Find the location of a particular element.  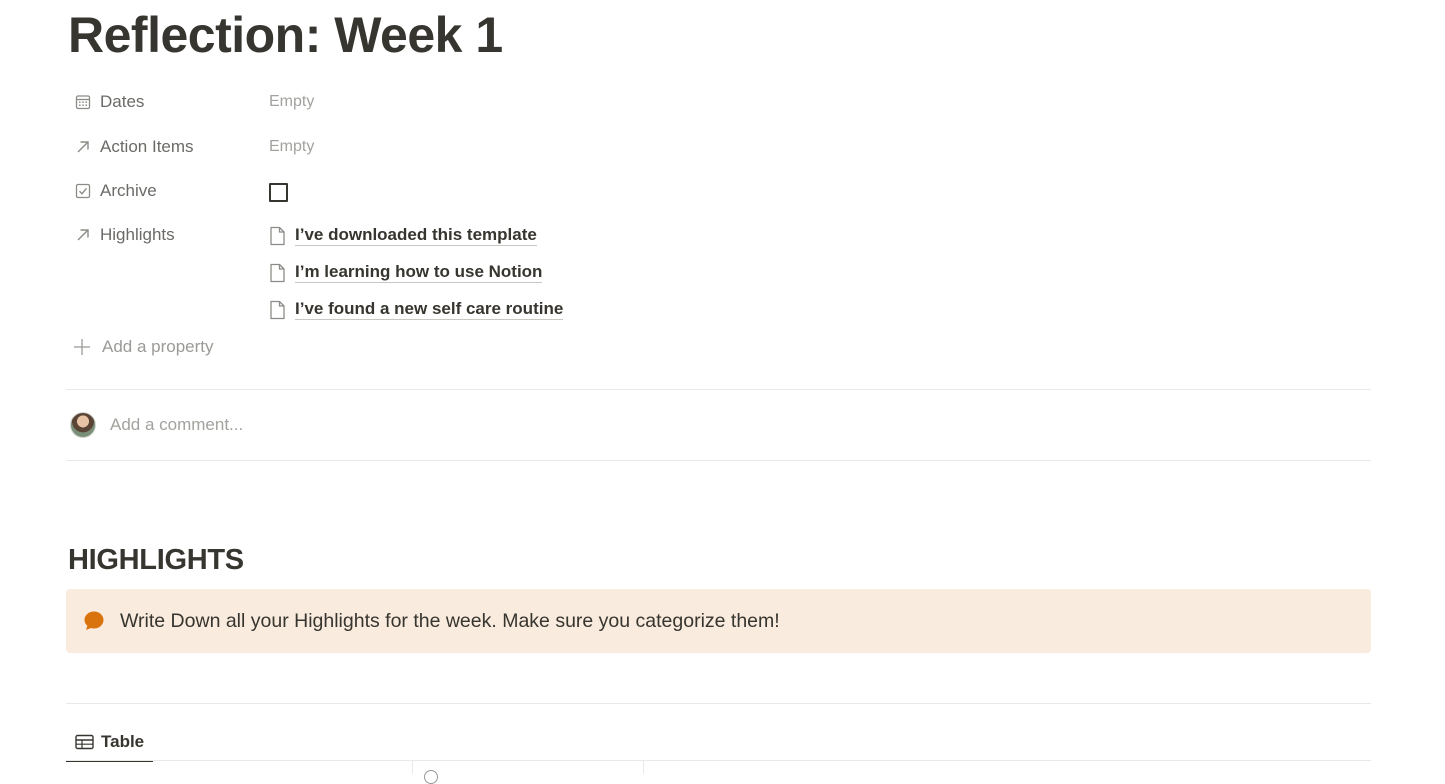

tab-label: Table is located at coordinates (123, 741).